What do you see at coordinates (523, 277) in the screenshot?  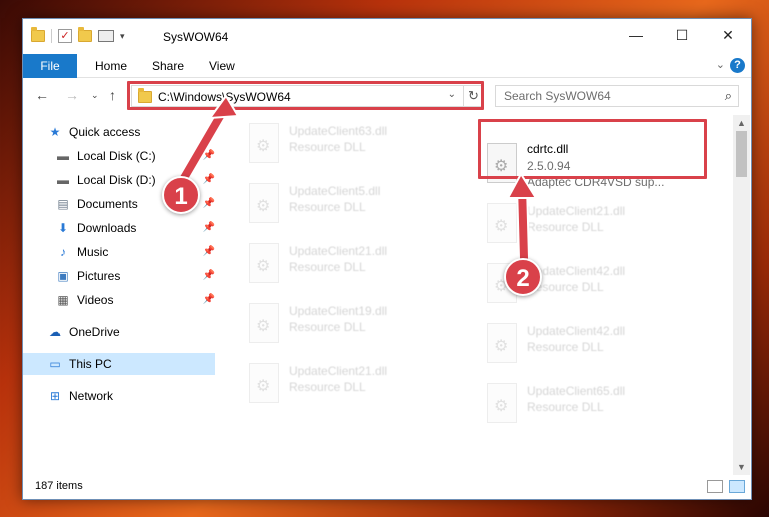 I see `step-2-badge: 2` at bounding box center [523, 277].